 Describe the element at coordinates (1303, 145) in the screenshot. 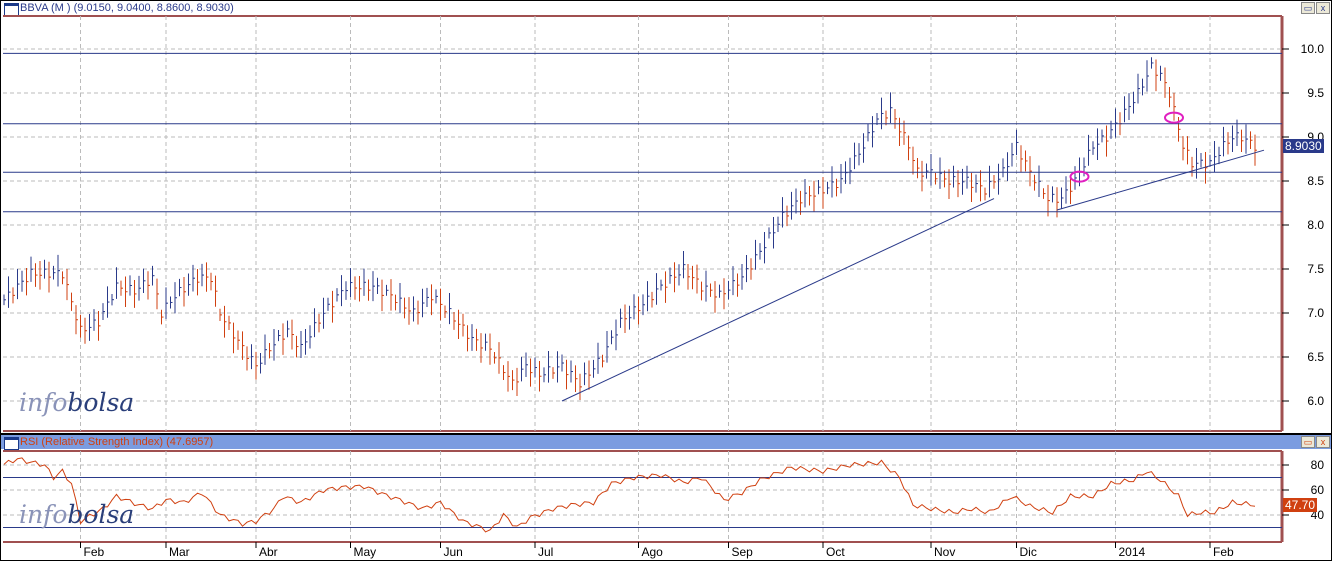

I see `last-price-tag: 8.9030` at that location.